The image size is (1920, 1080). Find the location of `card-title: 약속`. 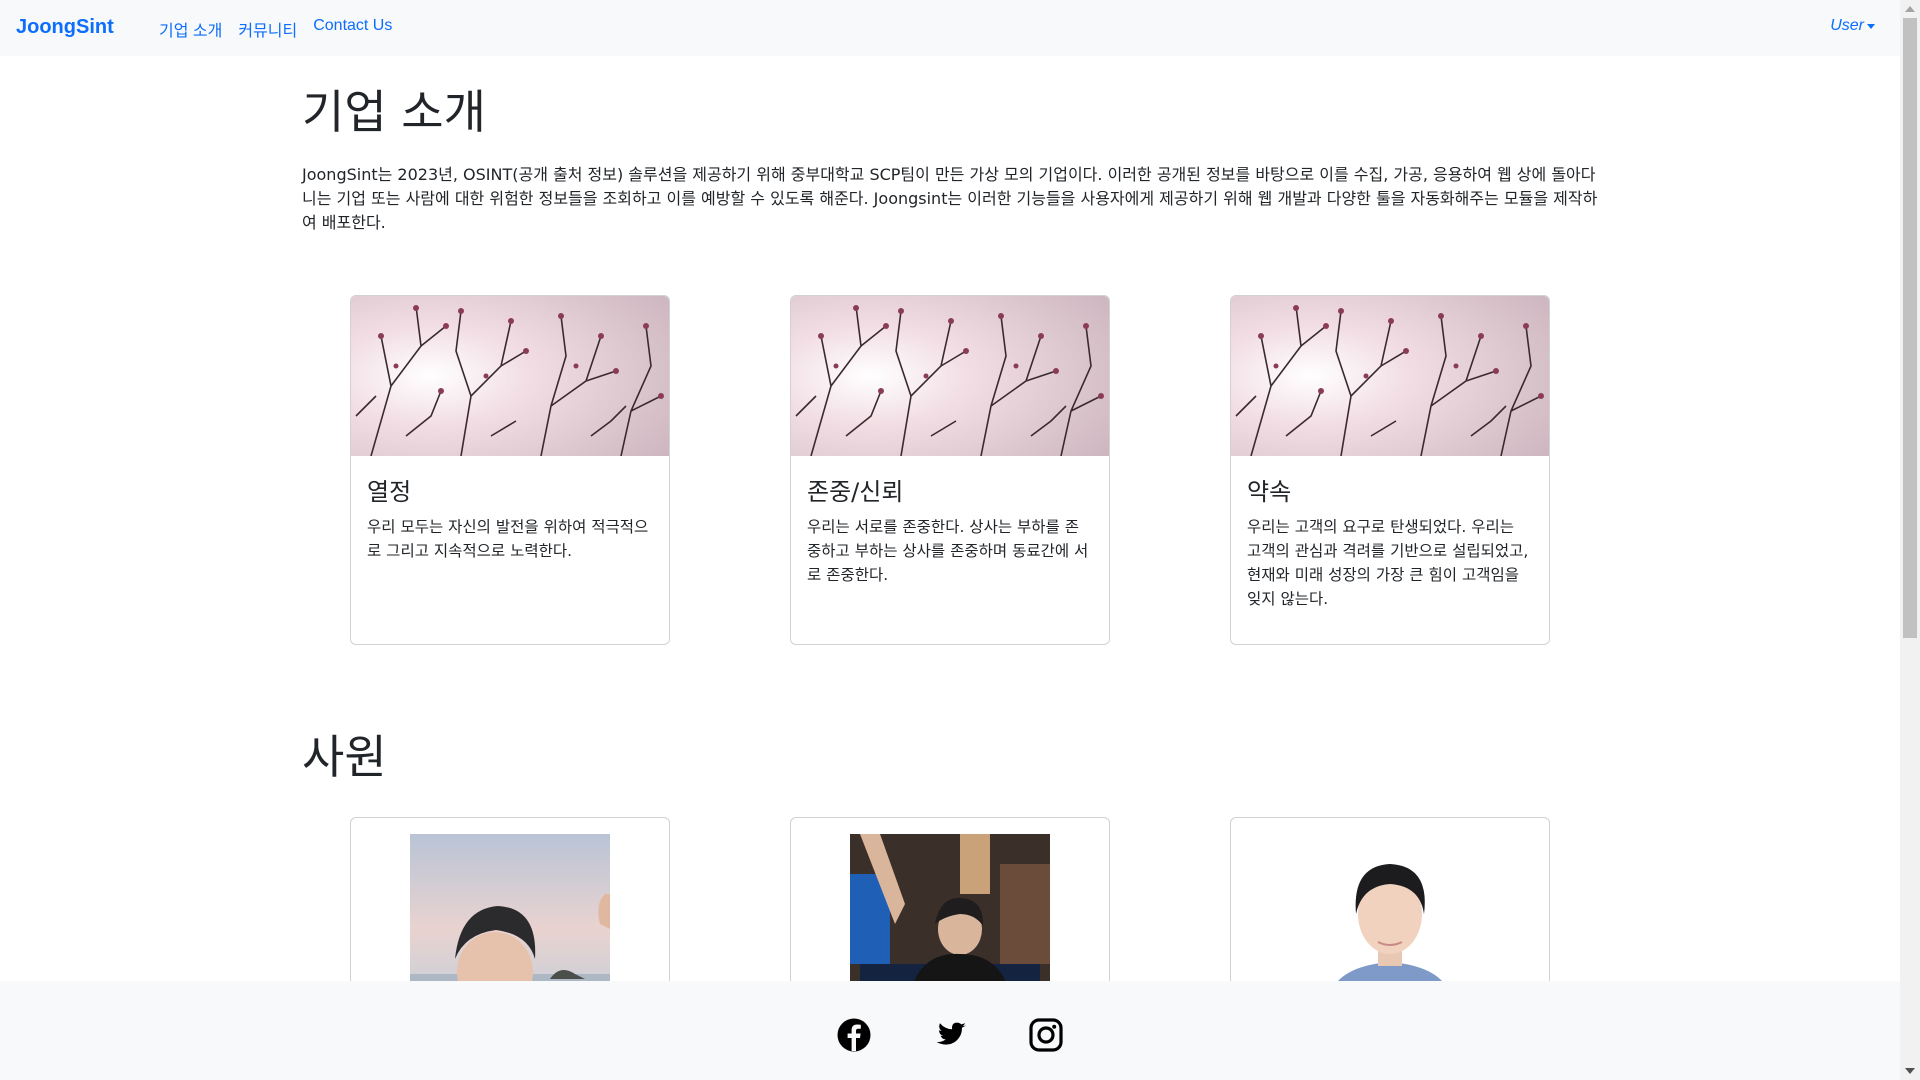

card-title: 약속 is located at coordinates (1269, 492).